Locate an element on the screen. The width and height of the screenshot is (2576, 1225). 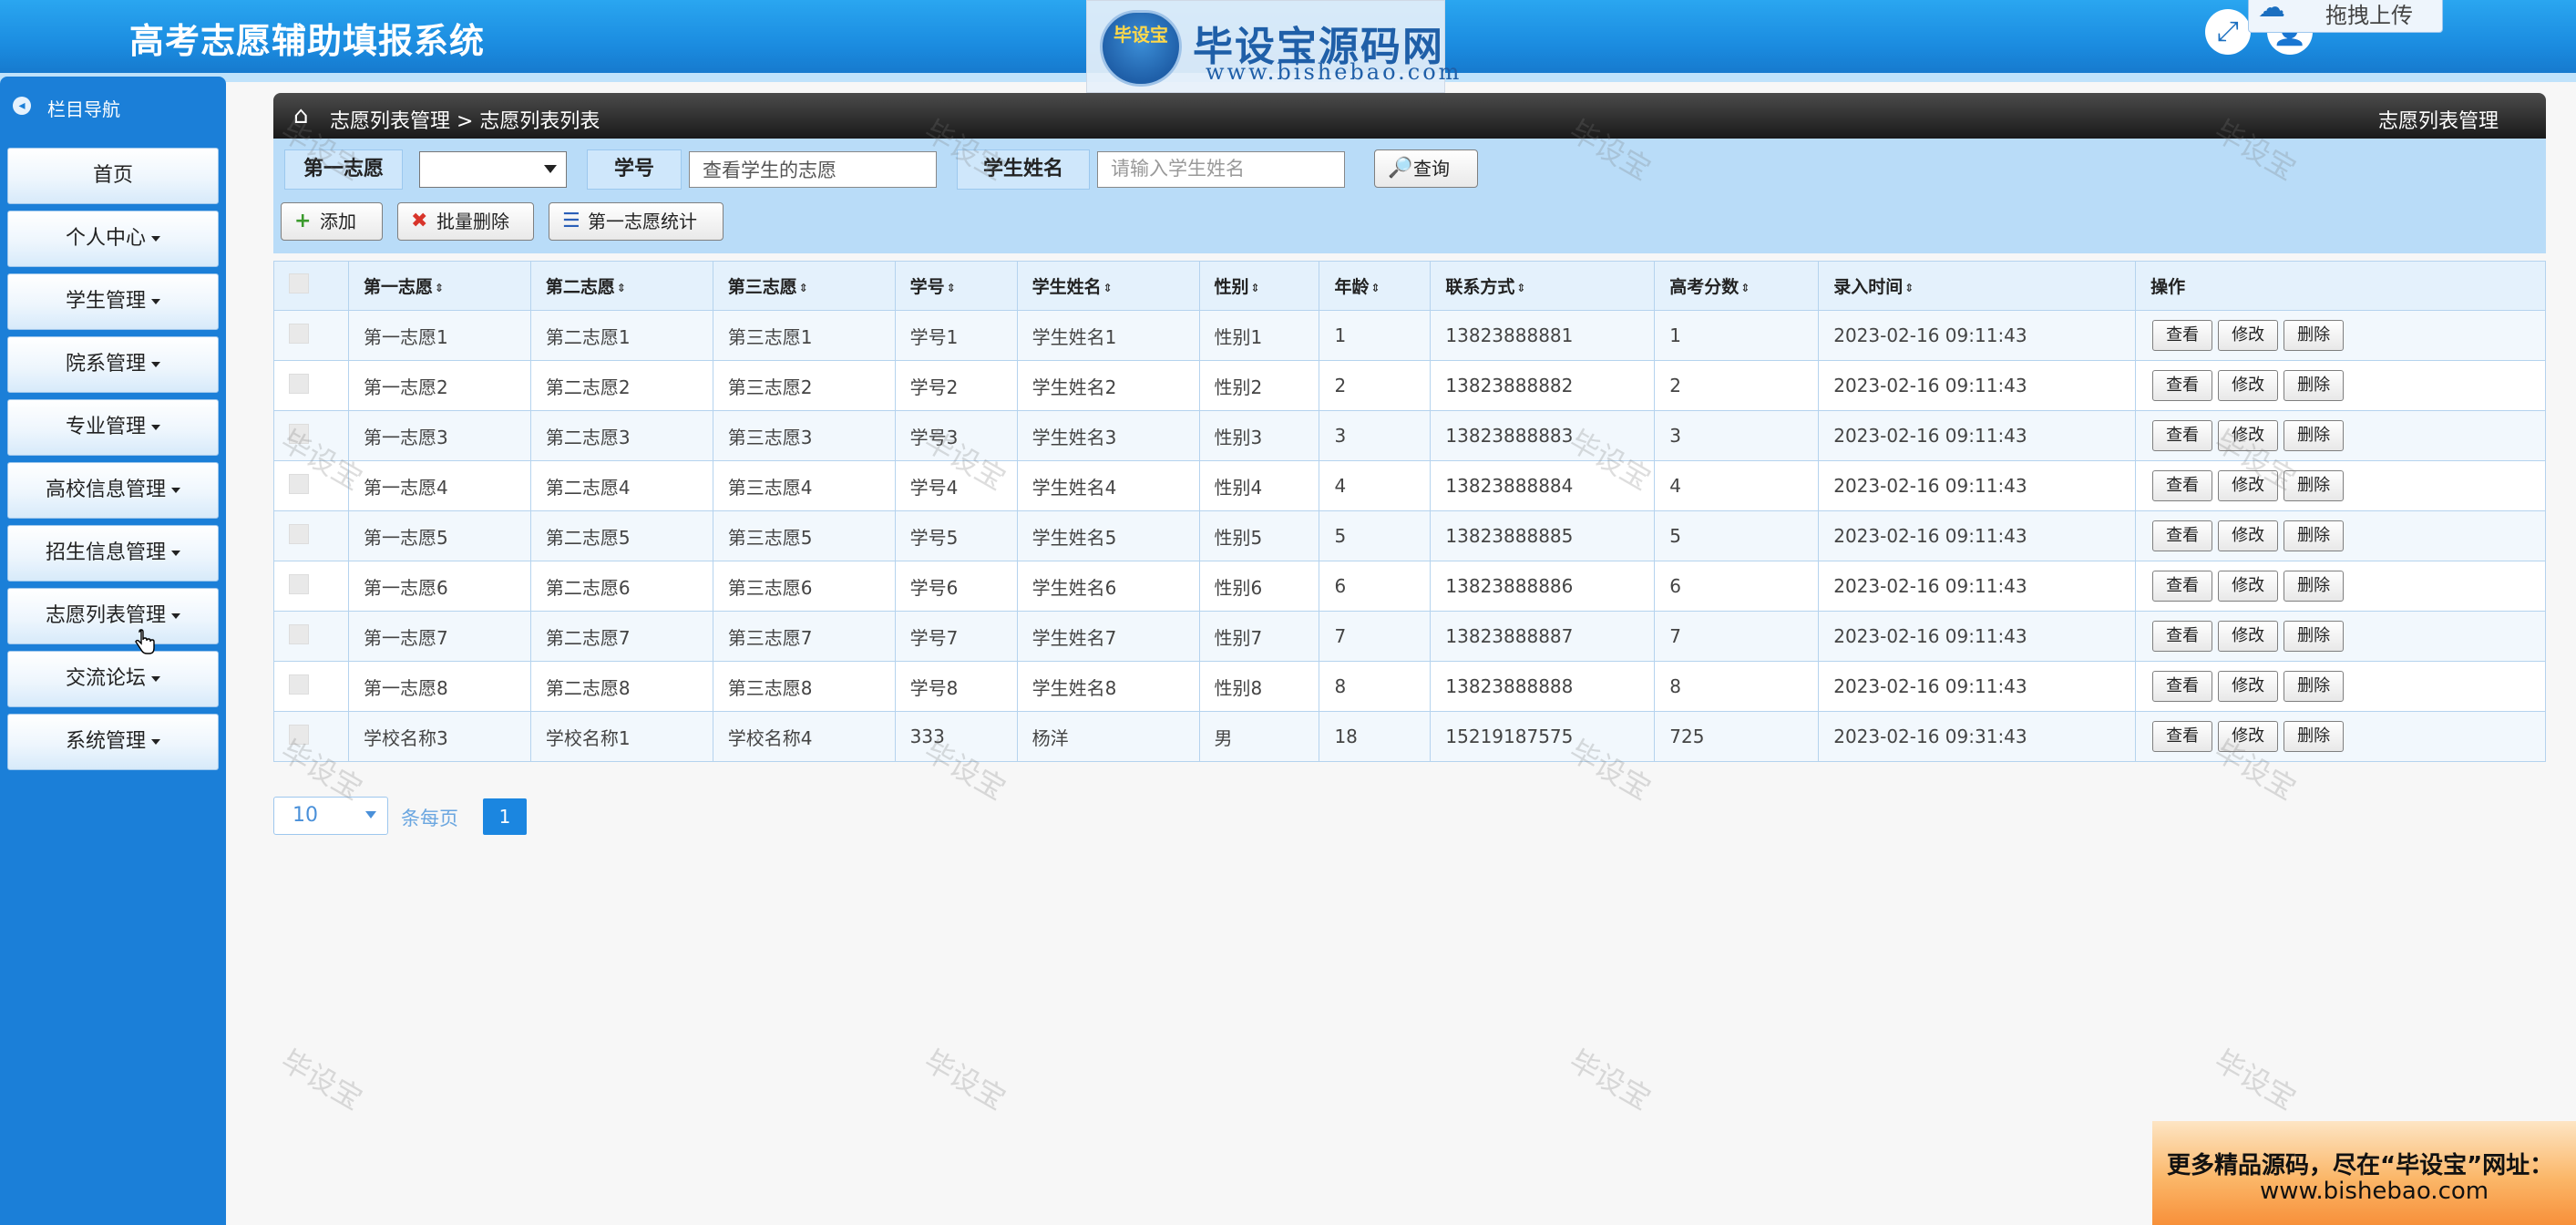
first-choice-stats-button: ☰ 第一志愿统计 is located at coordinates (636, 221).